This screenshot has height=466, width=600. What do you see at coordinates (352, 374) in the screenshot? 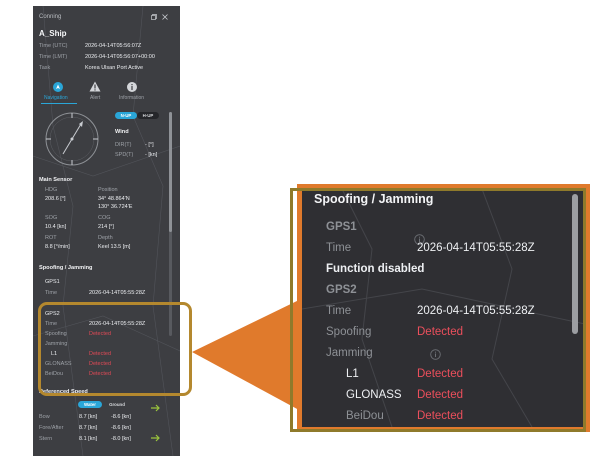
I see `zoom-l1-label: L1` at bounding box center [352, 374].